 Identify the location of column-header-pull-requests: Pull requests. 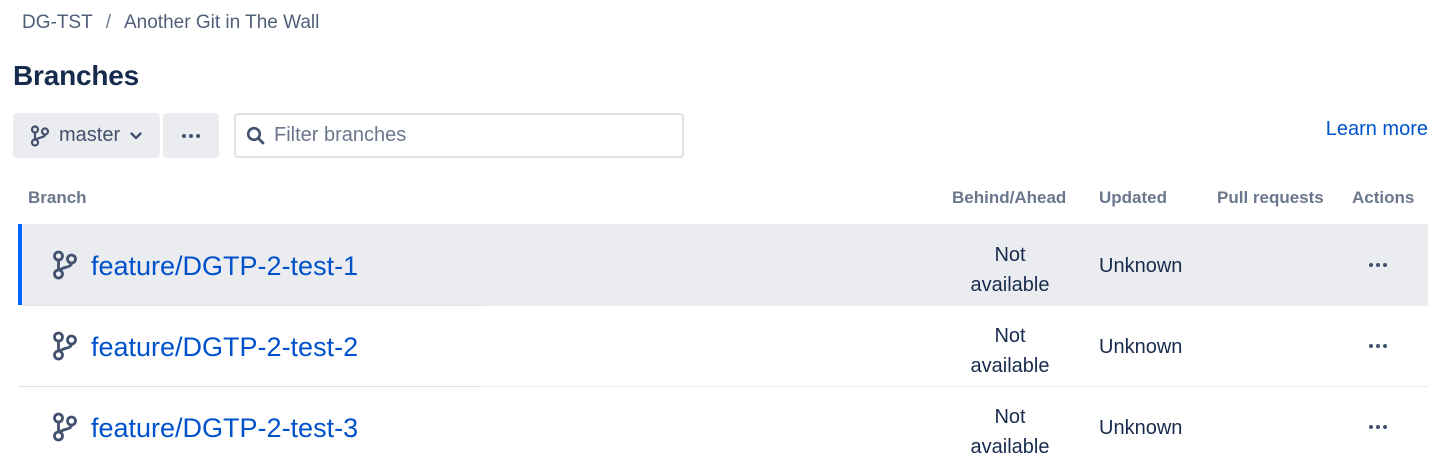
(1270, 197).